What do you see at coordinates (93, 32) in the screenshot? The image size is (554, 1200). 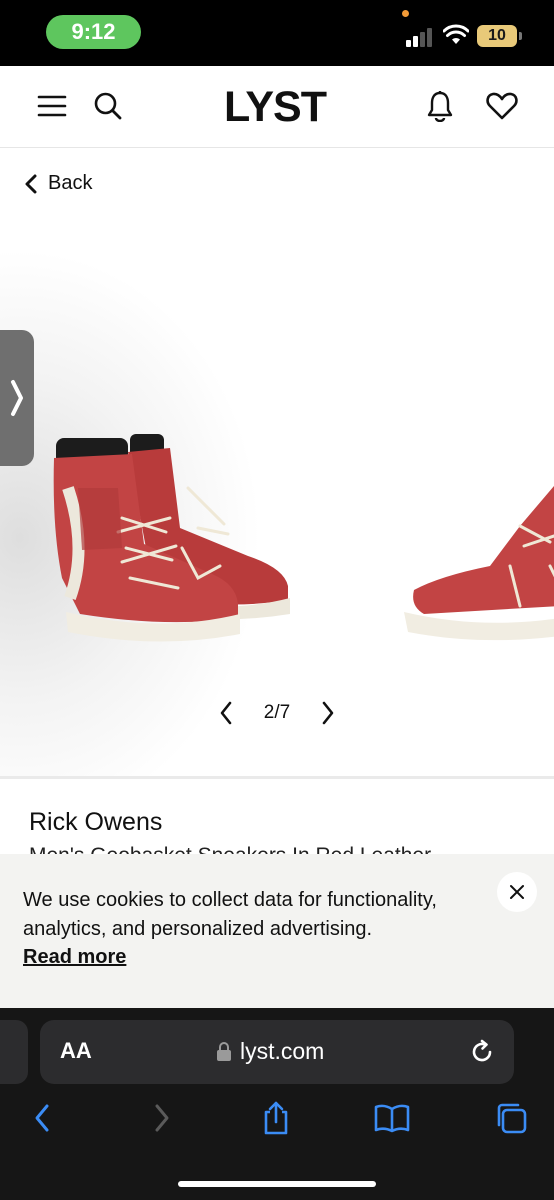 I see `status-time: 9:12` at bounding box center [93, 32].